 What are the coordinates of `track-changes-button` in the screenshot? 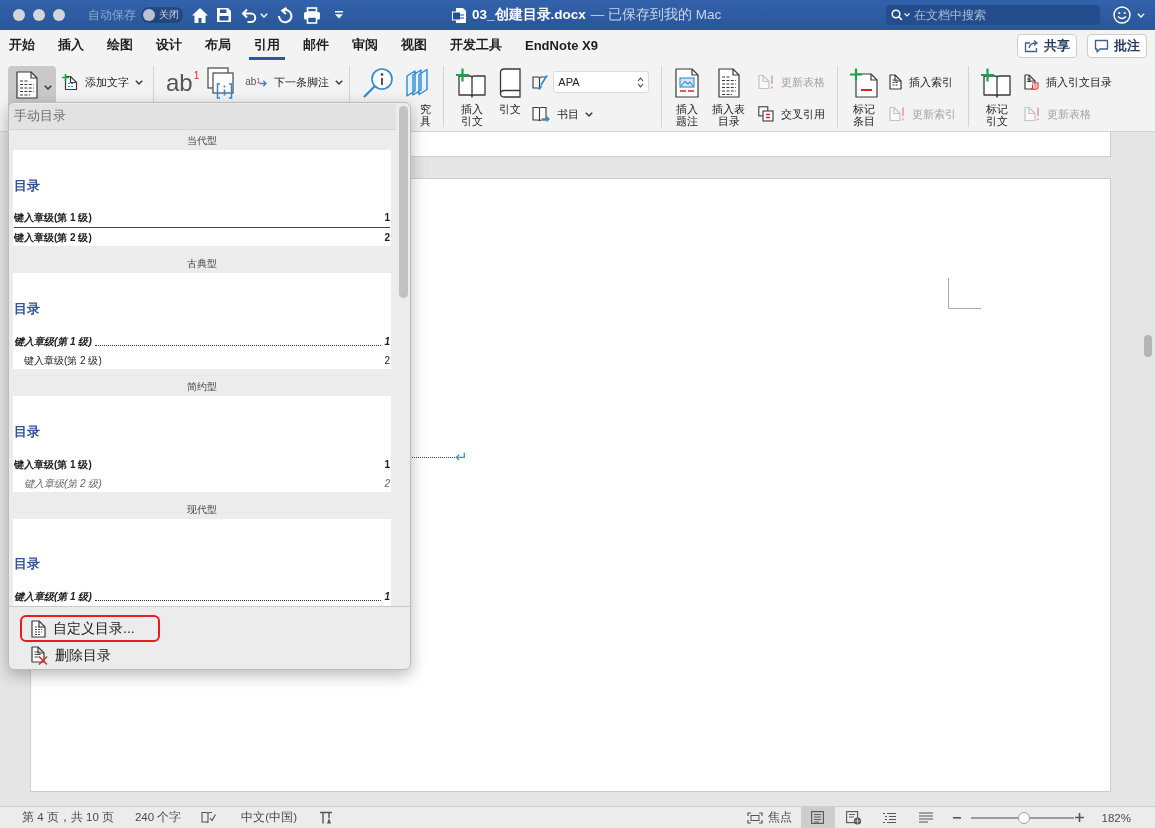 It's located at (326, 817).